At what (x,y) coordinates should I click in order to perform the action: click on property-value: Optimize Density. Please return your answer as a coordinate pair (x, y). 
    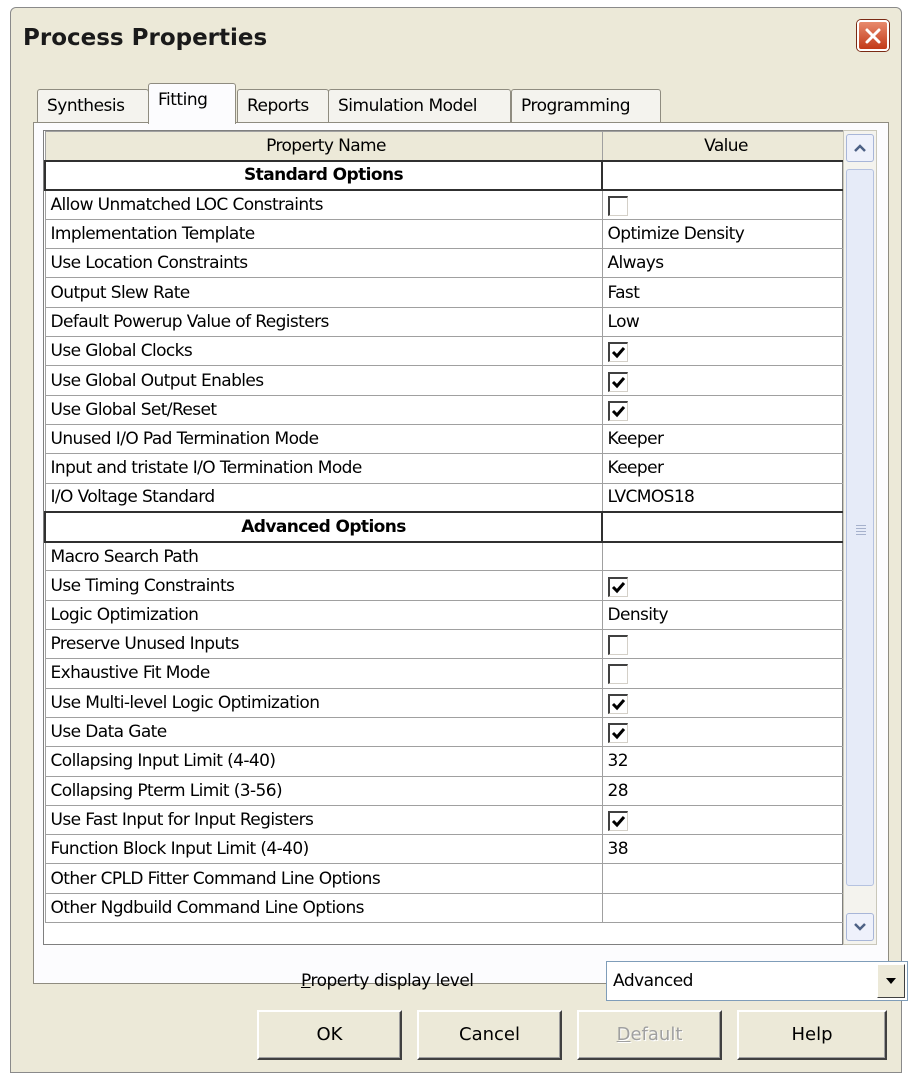
    Looking at the image, I should click on (723, 234).